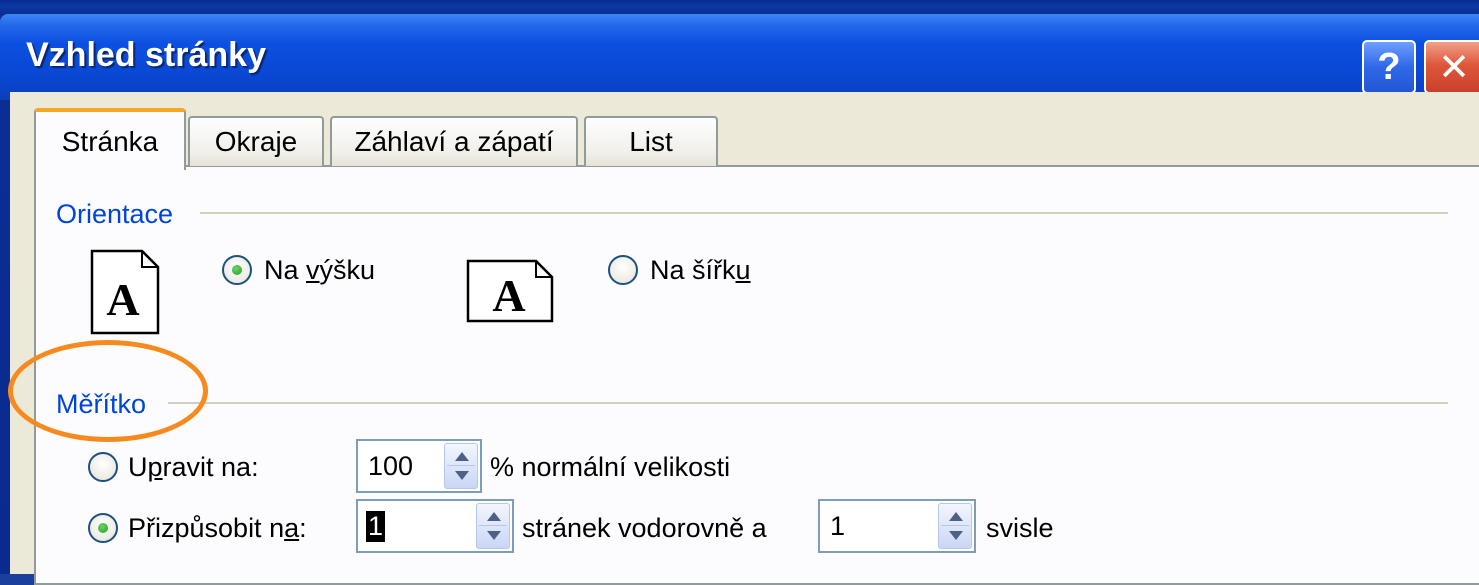 The image size is (1479, 585). What do you see at coordinates (419, 466) in the screenshot?
I see `adjust-percent-spinner: 100` at bounding box center [419, 466].